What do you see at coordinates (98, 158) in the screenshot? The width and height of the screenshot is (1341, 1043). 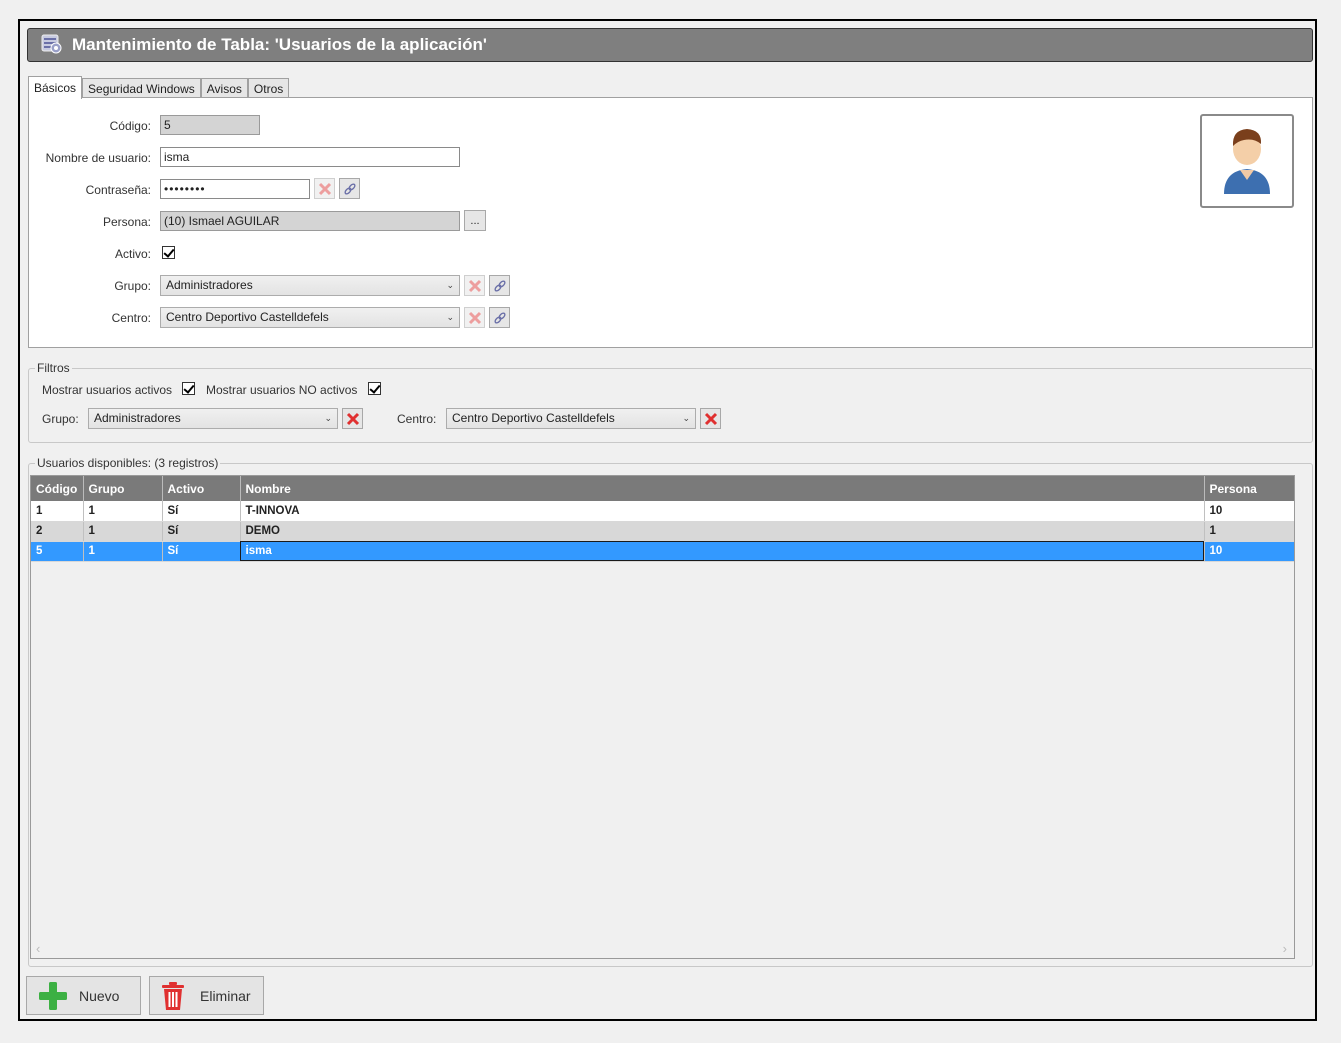 I see `nombre-usuario-label: Nombre de usuario:` at bounding box center [98, 158].